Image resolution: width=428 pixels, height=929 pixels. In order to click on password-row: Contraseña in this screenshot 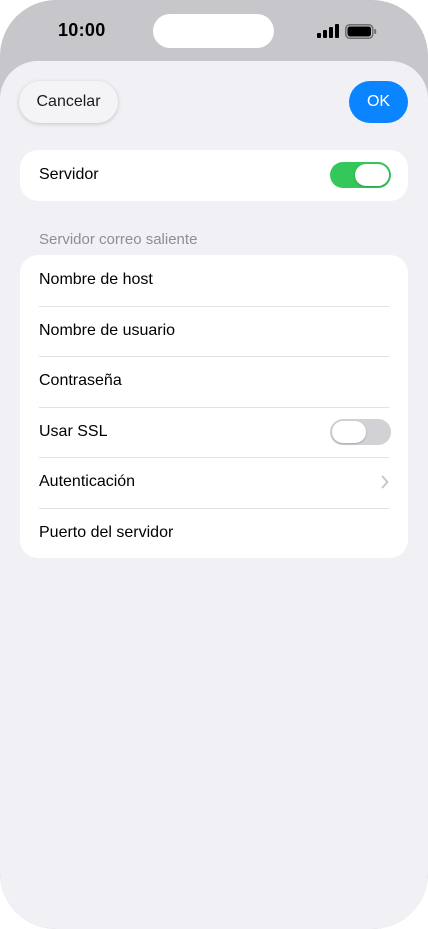, I will do `click(214, 381)`.